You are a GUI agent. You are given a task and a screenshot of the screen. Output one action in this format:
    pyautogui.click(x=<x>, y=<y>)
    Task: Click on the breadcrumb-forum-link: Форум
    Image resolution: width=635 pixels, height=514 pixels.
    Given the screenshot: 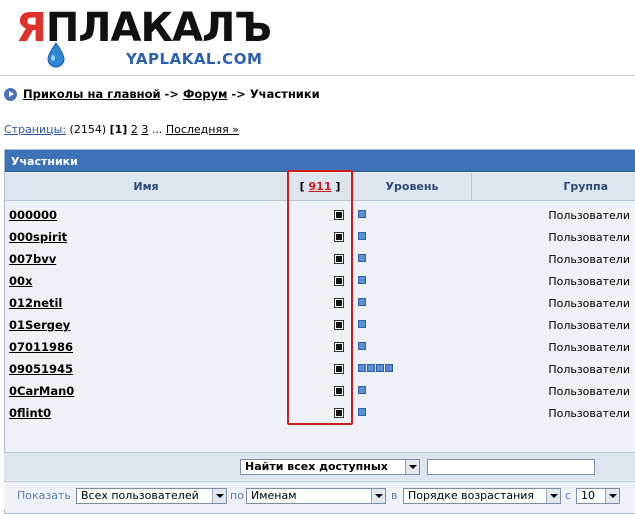 What is the action you would take?
    pyautogui.click(x=205, y=94)
    